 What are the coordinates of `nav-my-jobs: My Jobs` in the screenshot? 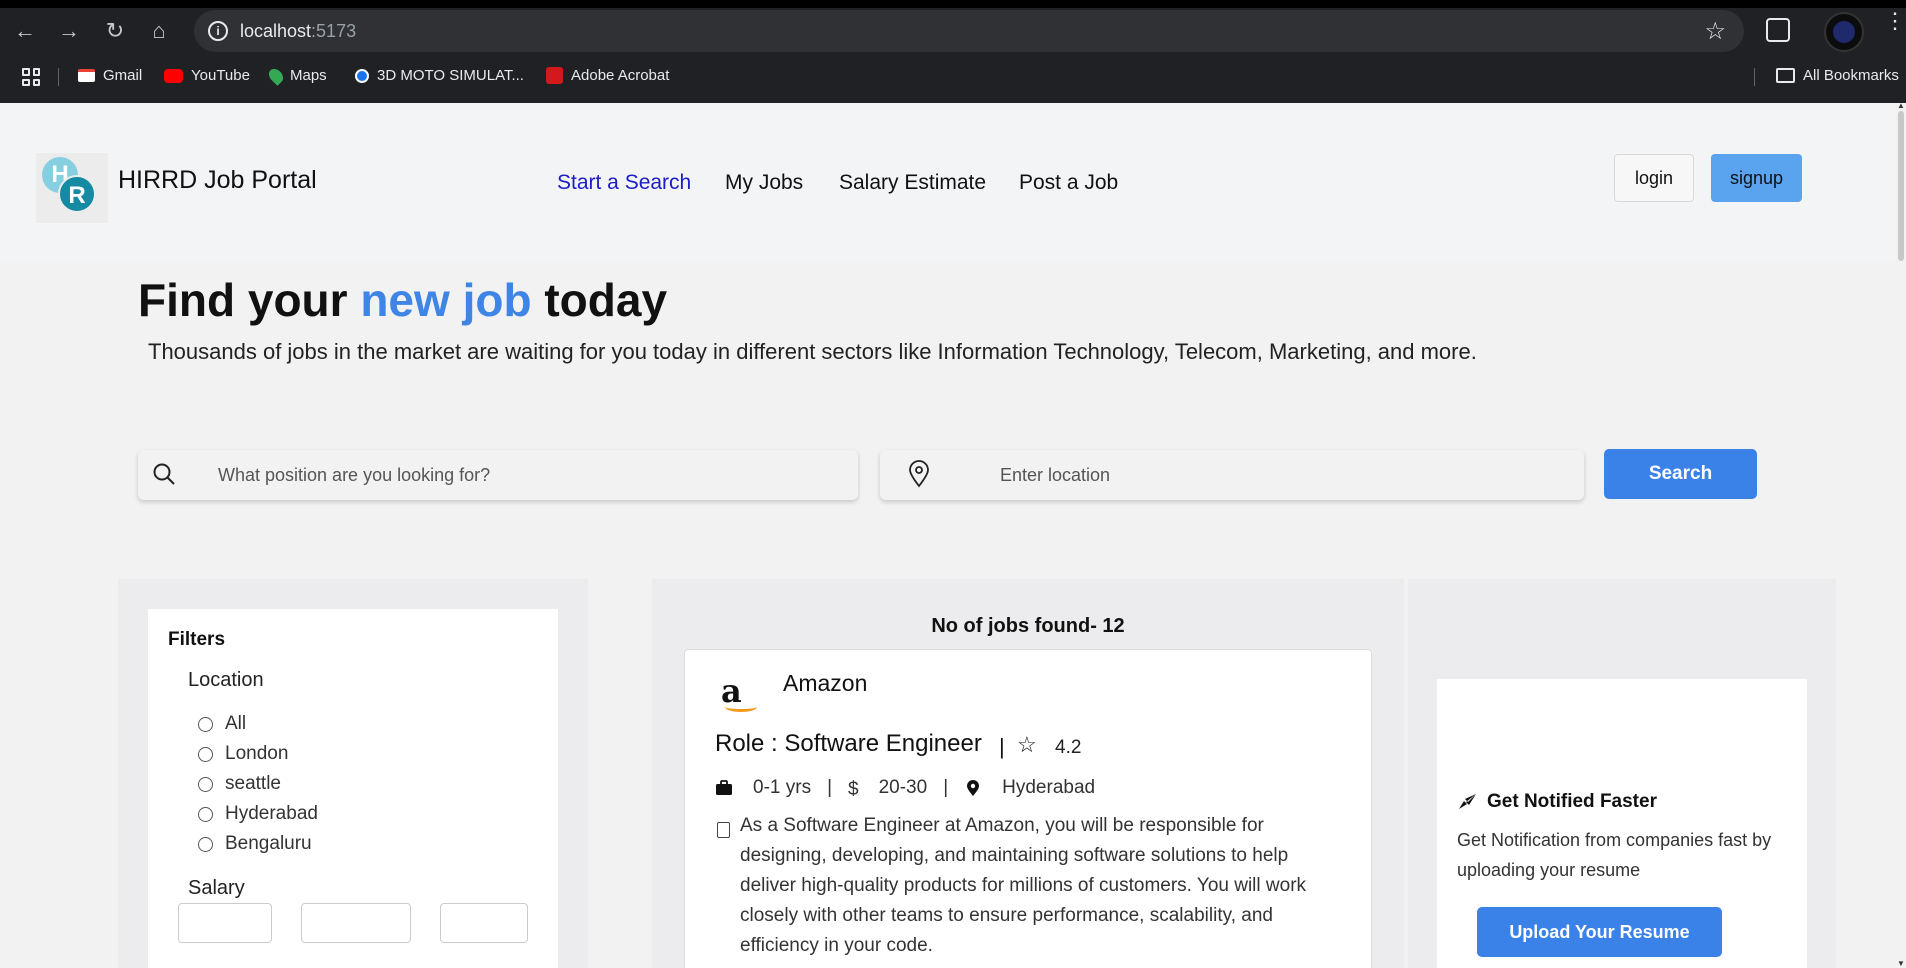 It's located at (764, 183).